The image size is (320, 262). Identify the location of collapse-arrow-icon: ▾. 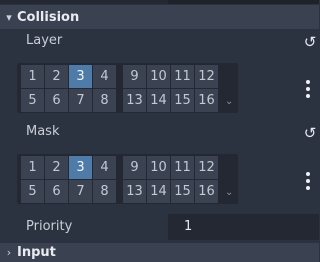
(9, 17).